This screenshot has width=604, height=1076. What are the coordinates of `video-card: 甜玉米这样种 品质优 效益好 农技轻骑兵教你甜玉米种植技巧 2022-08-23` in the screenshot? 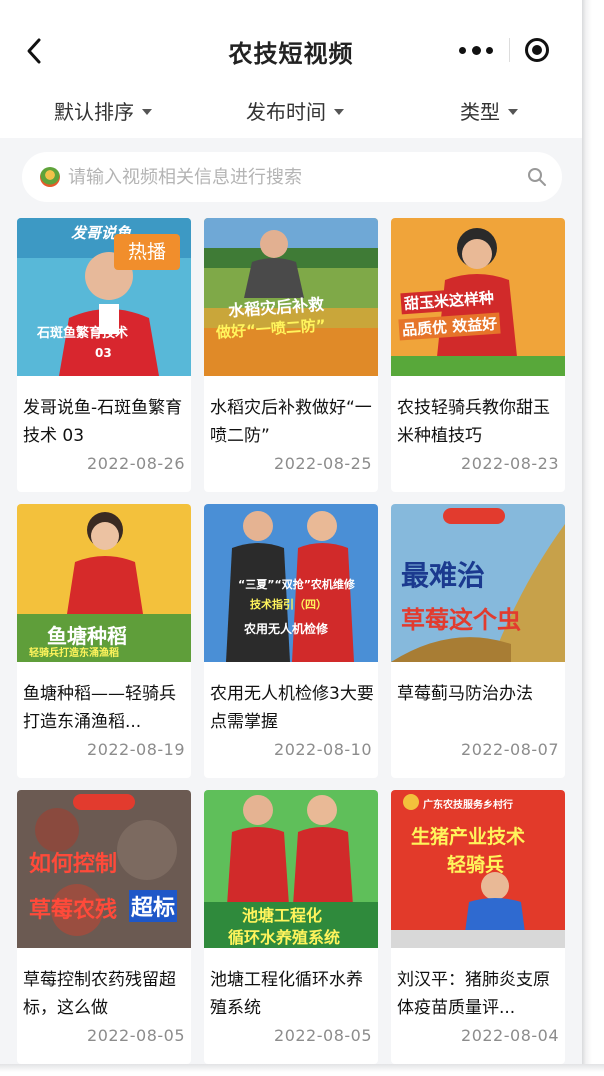 It's located at (478, 355).